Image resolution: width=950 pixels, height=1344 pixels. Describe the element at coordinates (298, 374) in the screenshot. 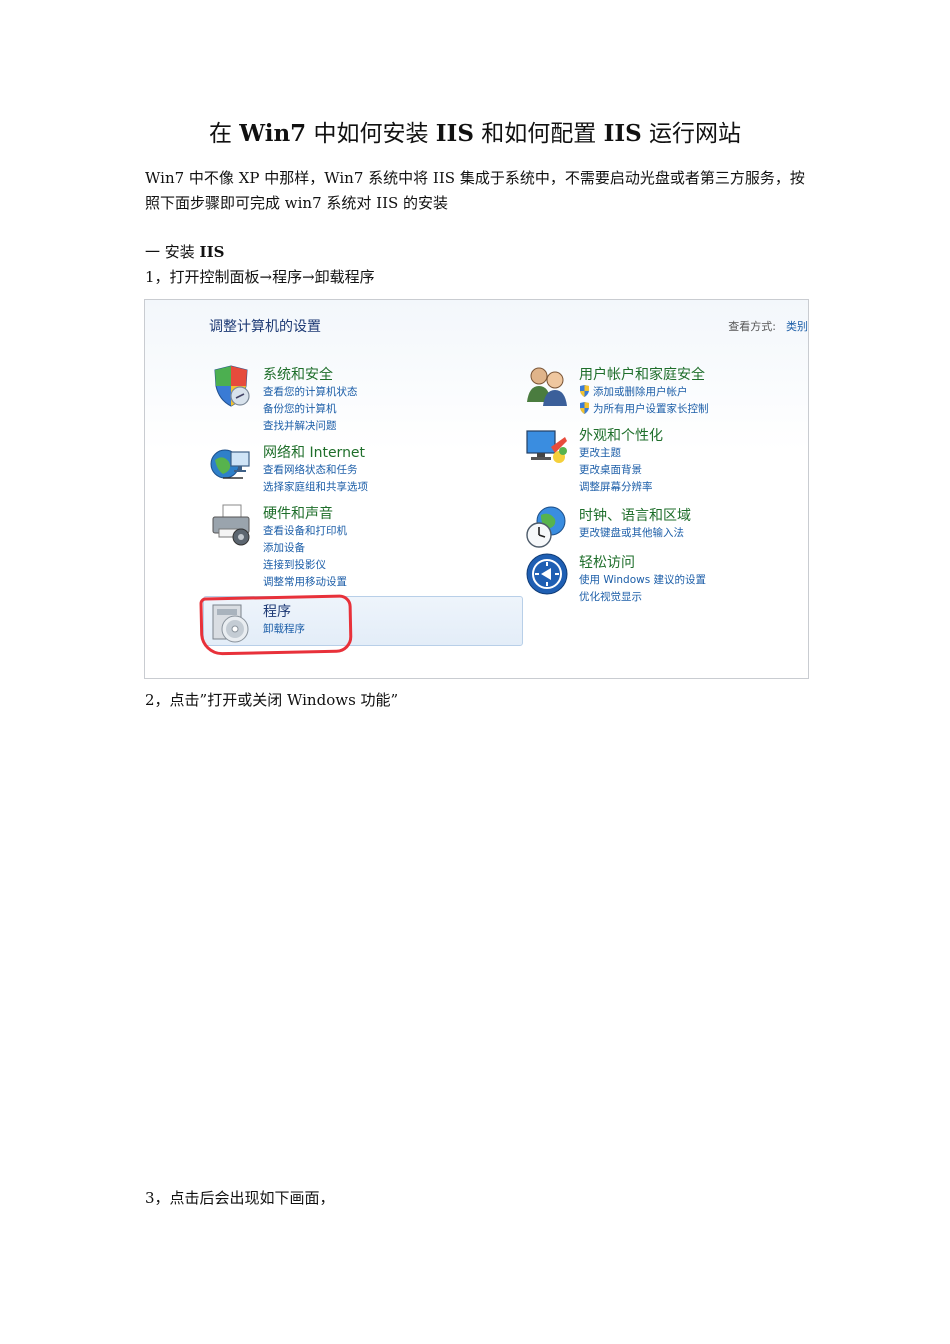

I see `category-title: 系统和安全` at that location.